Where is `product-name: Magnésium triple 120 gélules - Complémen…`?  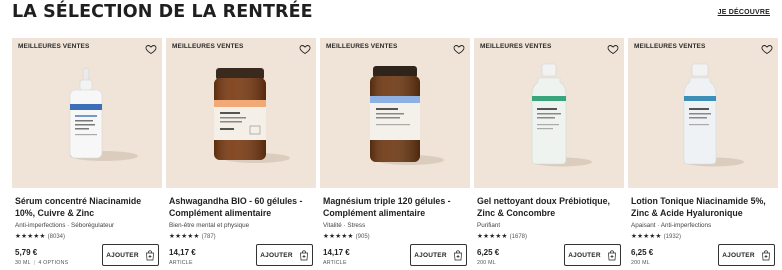
product-name: Magnésium triple 120 gélules - Complémen… is located at coordinates (396, 207).